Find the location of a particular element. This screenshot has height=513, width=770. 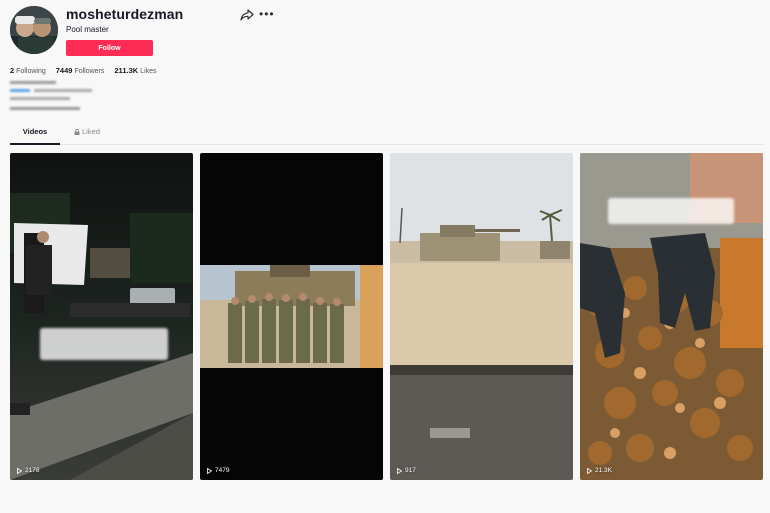

profile-bio-blurred is located at coordinates (51, 95).